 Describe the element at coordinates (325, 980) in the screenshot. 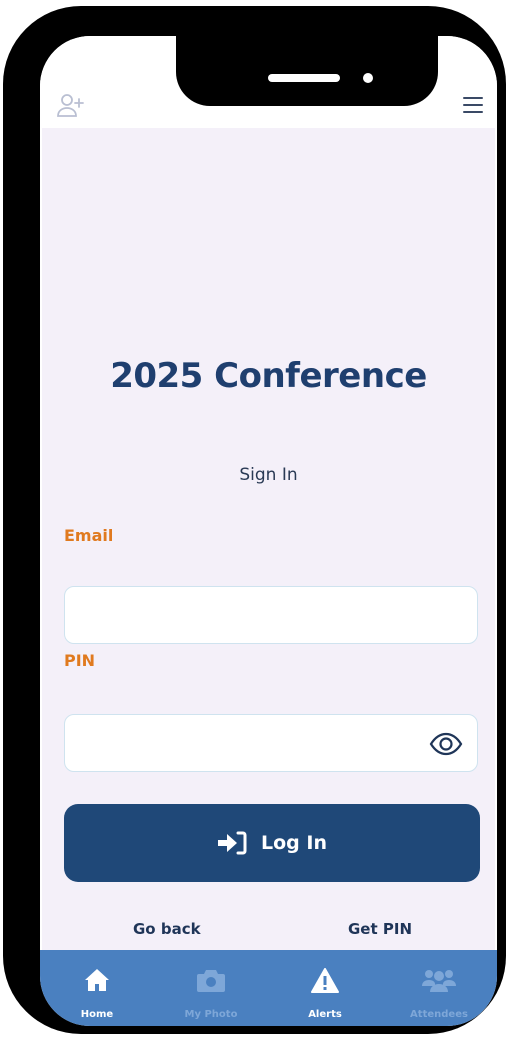

I see `warning-icon` at that location.